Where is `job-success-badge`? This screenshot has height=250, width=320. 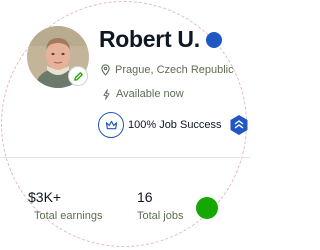
job-success-badge is located at coordinates (111, 125).